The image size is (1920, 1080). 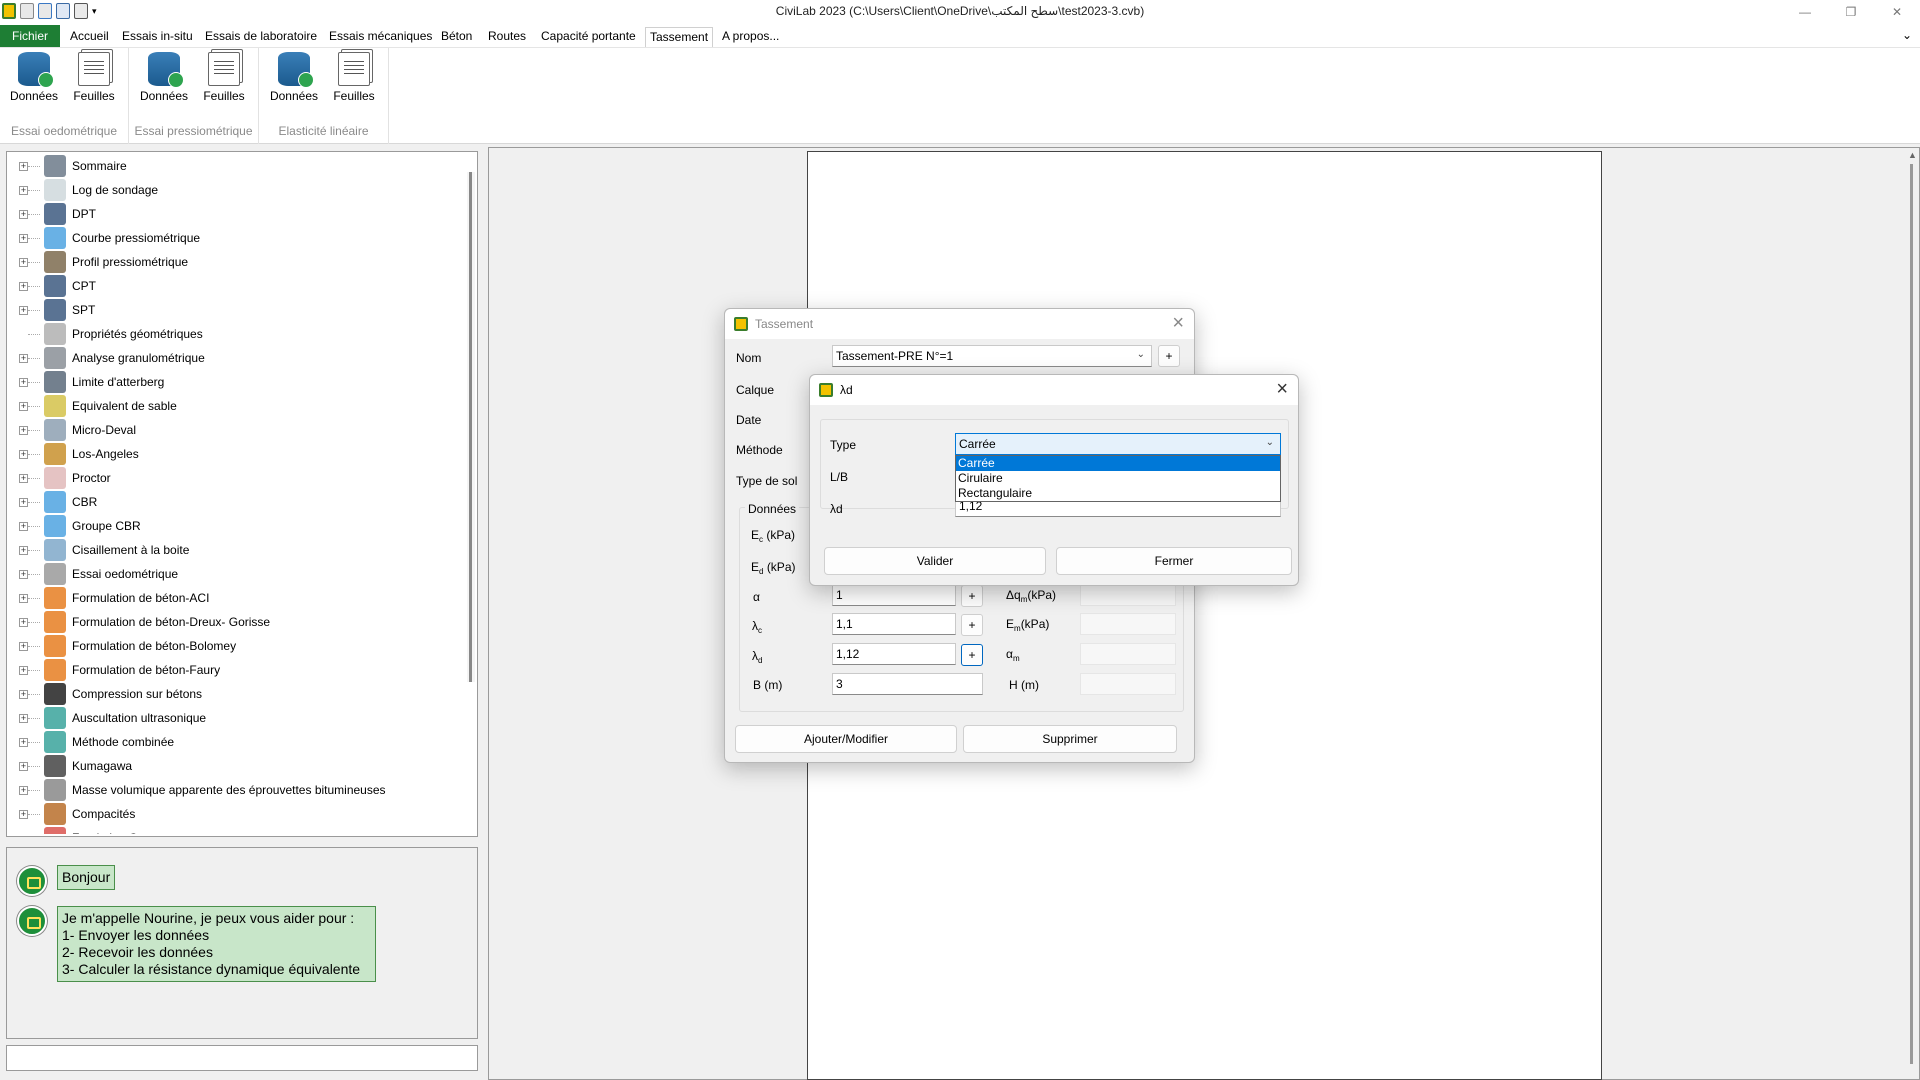 I want to click on tree-item: + Profil pressiométrique, so click(x=235, y=262).